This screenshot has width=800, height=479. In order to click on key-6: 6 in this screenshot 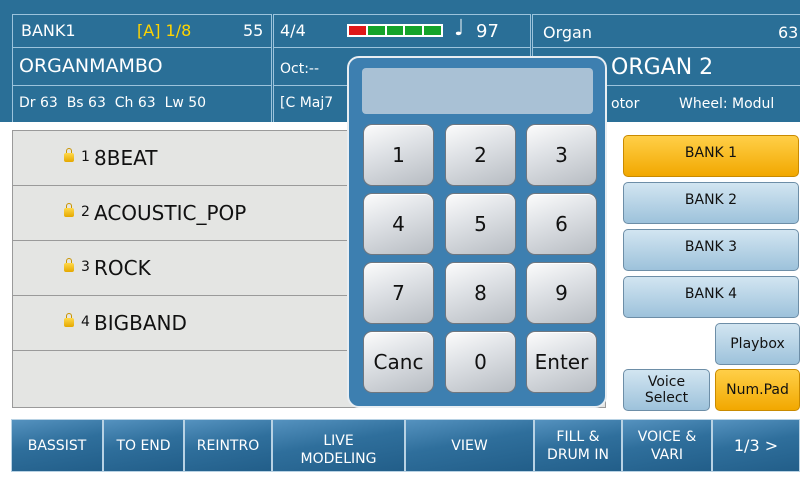, I will do `click(561, 224)`.